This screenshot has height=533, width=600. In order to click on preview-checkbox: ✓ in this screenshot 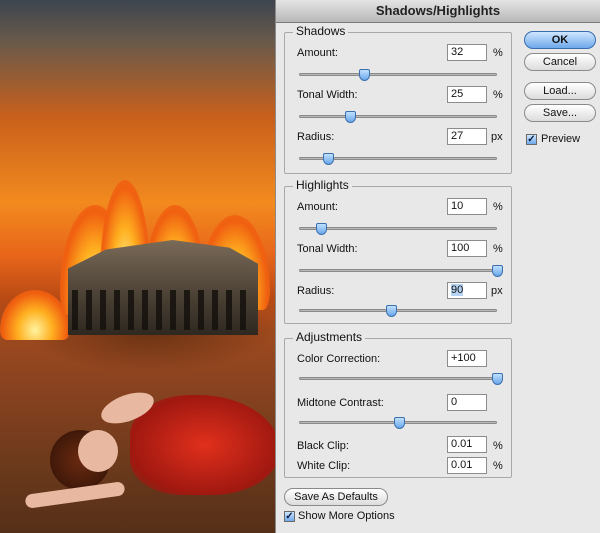, I will do `click(531, 139)`.